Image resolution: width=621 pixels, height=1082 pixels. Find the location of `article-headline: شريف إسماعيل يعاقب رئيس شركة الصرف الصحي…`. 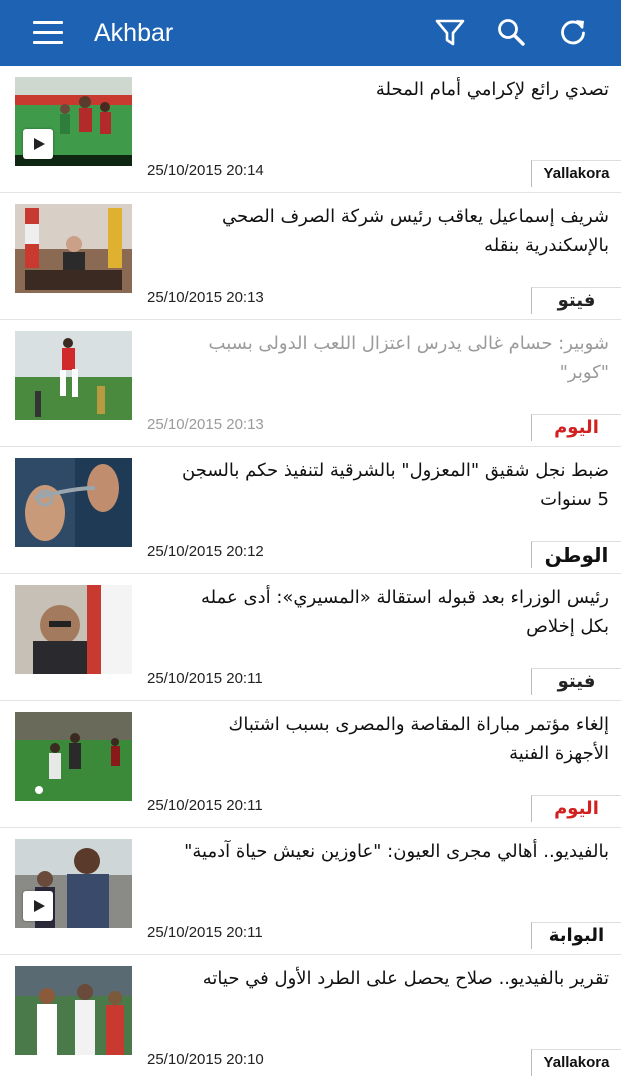

article-headline: شريف إسماعيل يعاقب رئيس شركة الصرف الصحي… is located at coordinates (415, 231).